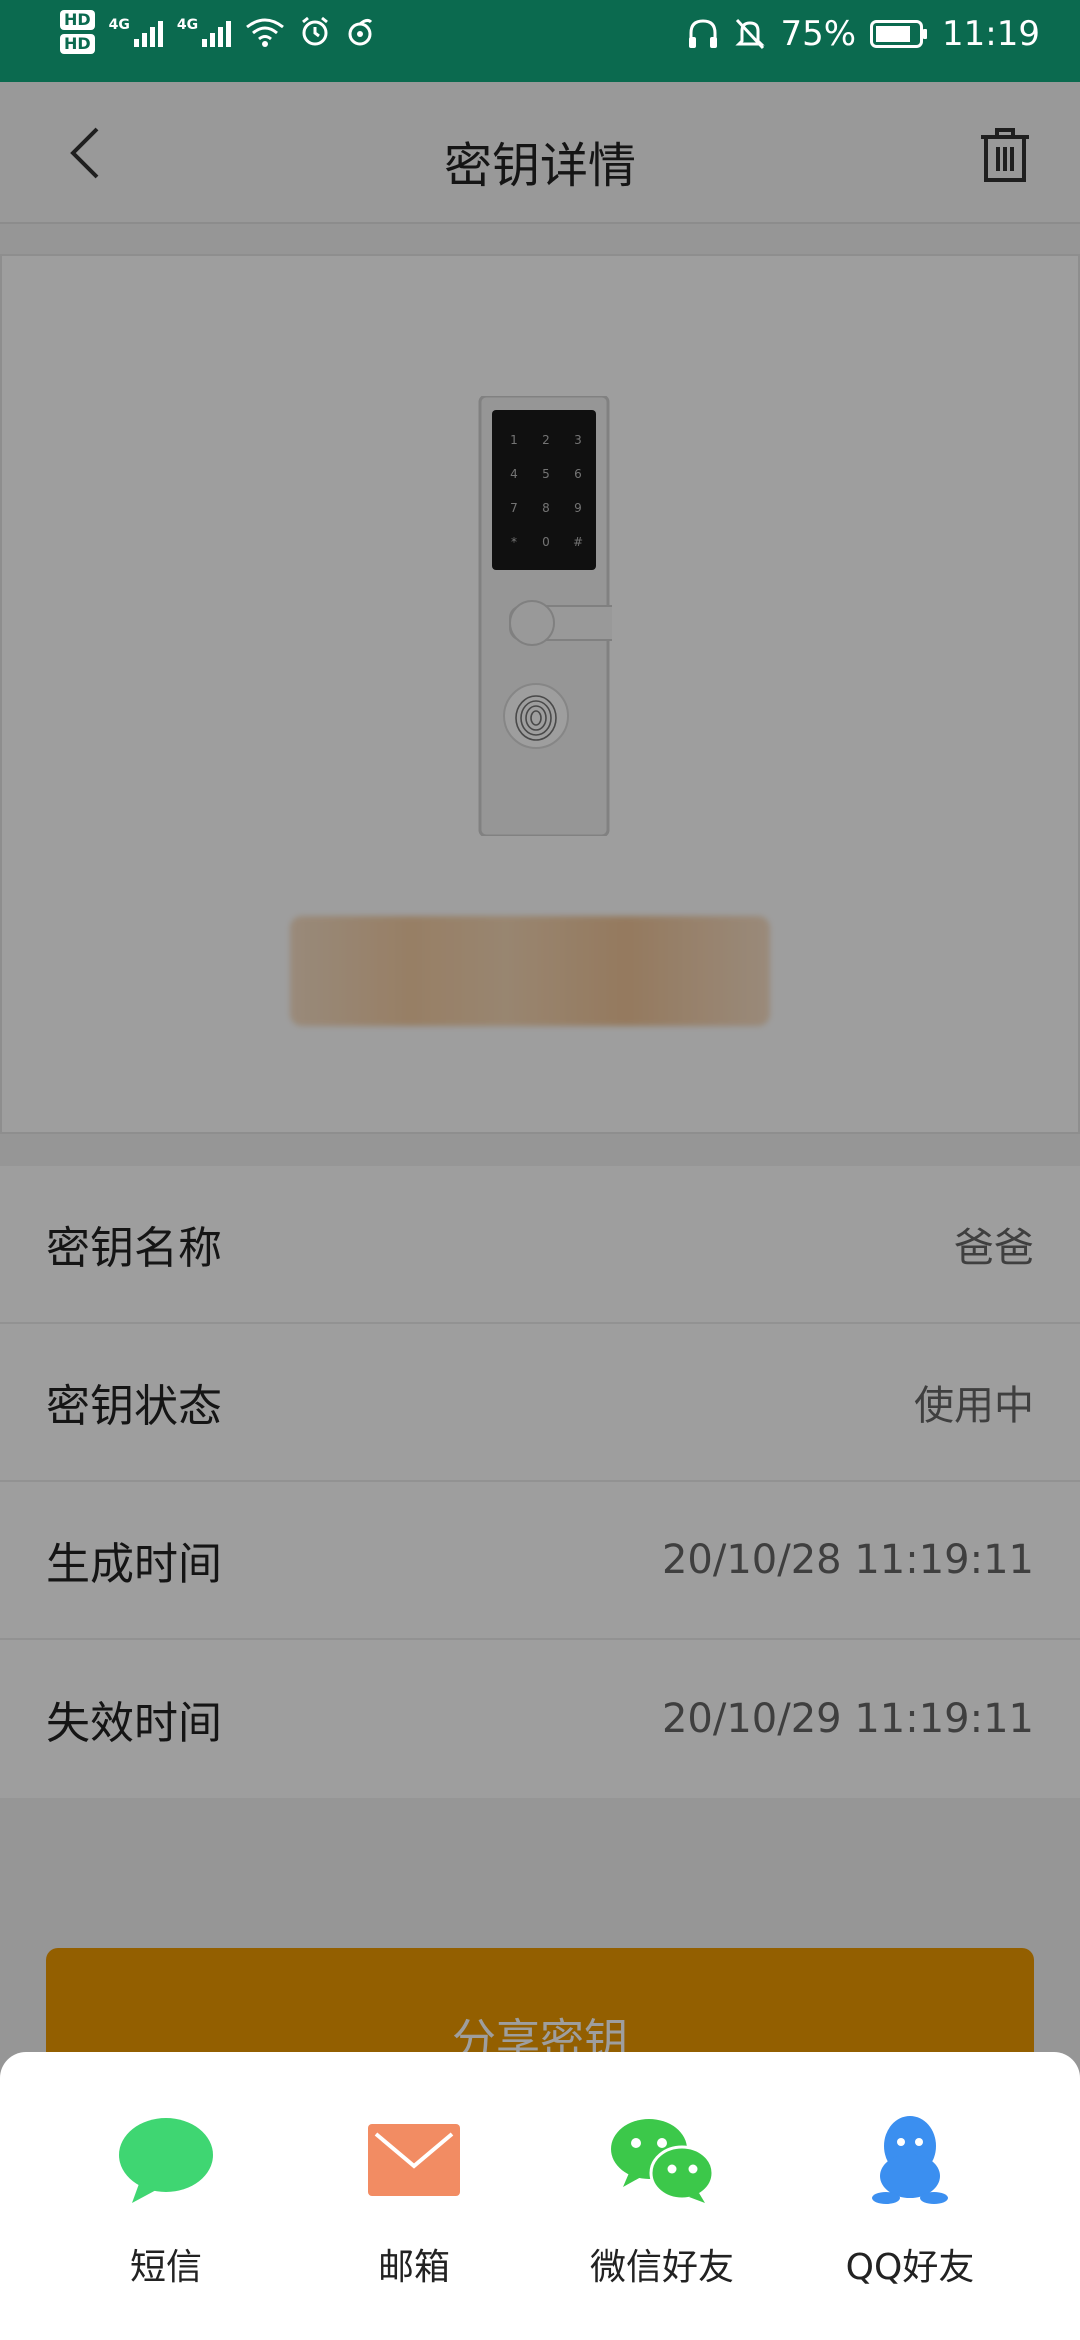 This screenshot has width=1080, height=2340. What do you see at coordinates (204, 32) in the screenshot?
I see `signal-icon-2: 4G` at bounding box center [204, 32].